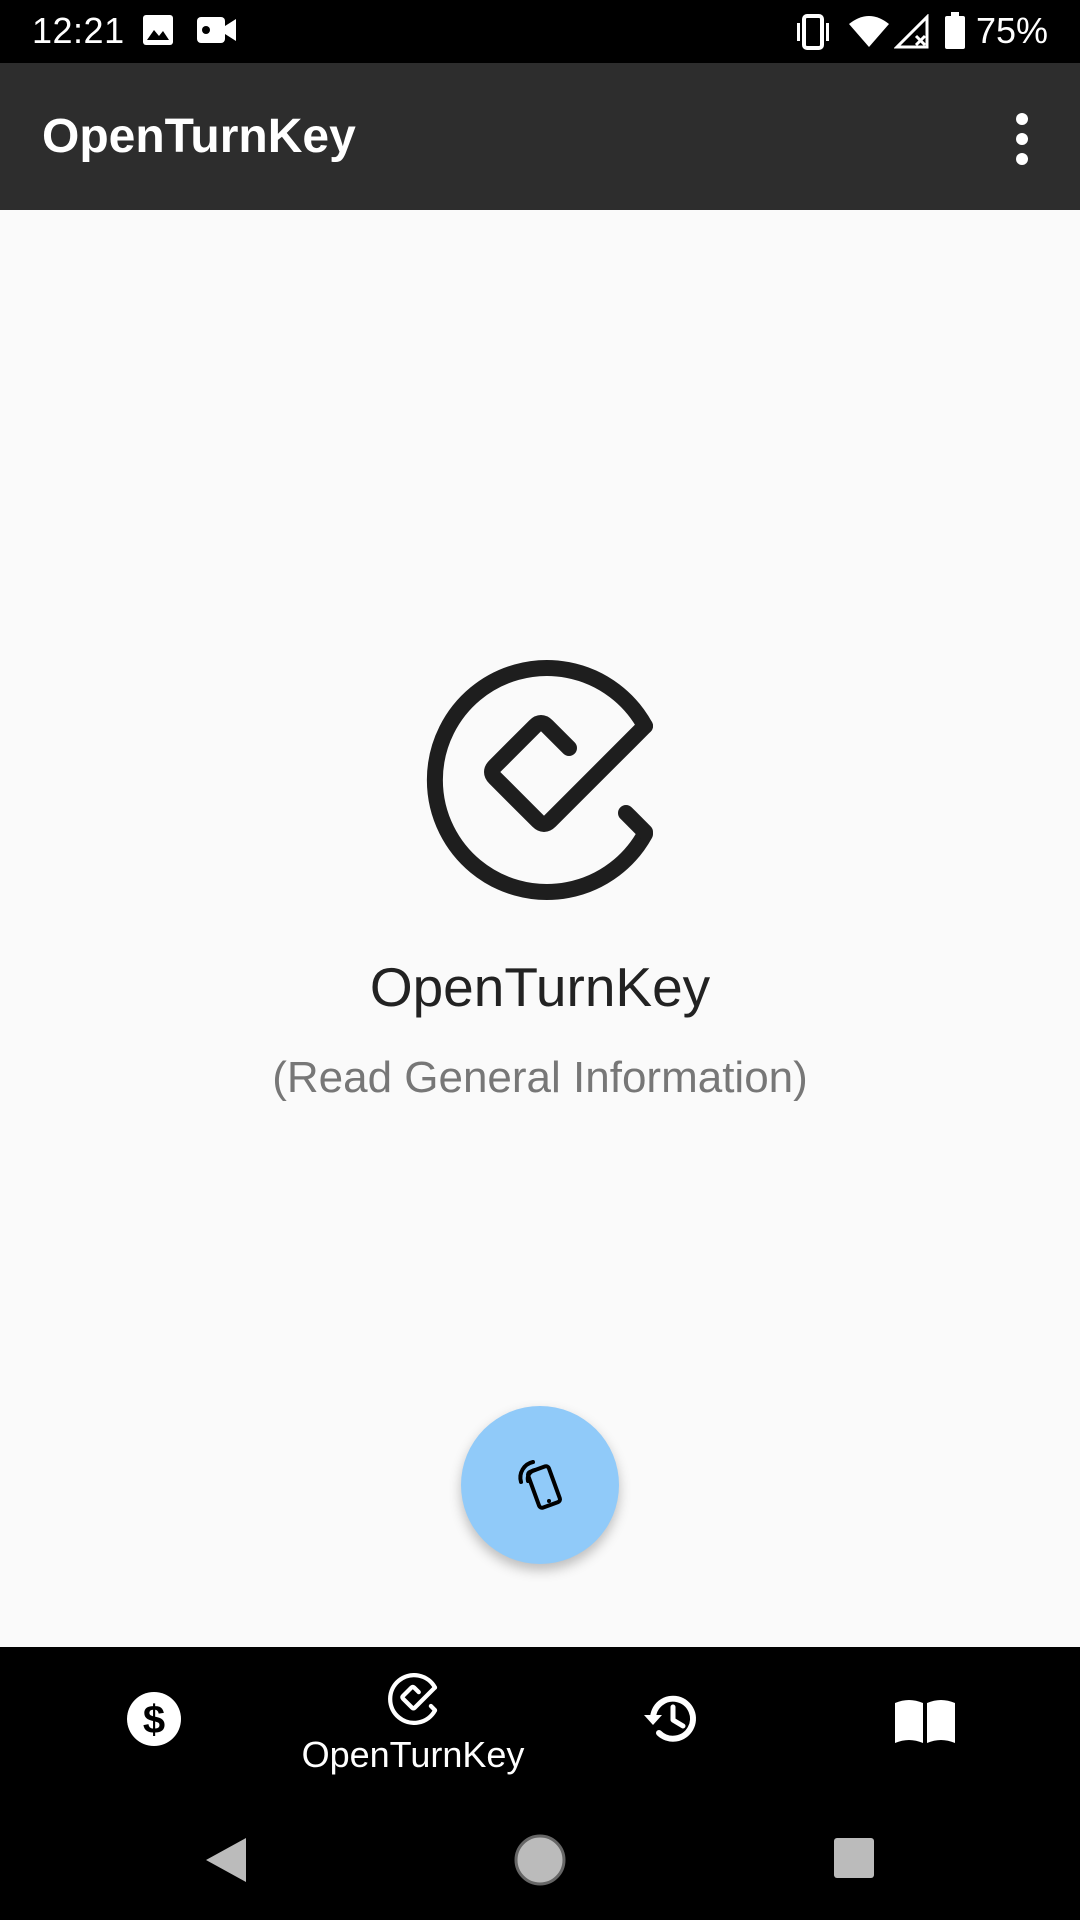 This screenshot has height=1920, width=1080. What do you see at coordinates (199, 136) in the screenshot?
I see `app-title: OpenTurnKey` at bounding box center [199, 136].